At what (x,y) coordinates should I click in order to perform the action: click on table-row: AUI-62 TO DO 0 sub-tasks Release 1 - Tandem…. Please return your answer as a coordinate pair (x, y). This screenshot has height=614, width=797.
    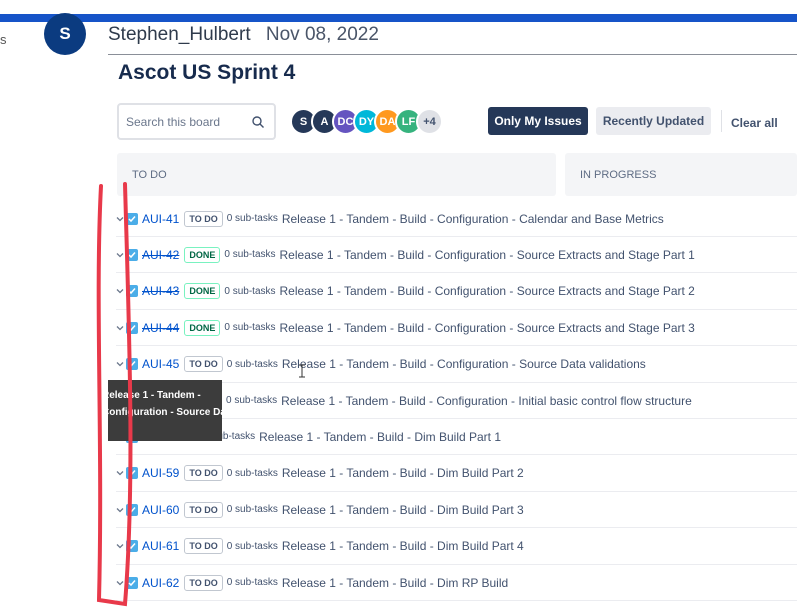
    Looking at the image, I should click on (456, 583).